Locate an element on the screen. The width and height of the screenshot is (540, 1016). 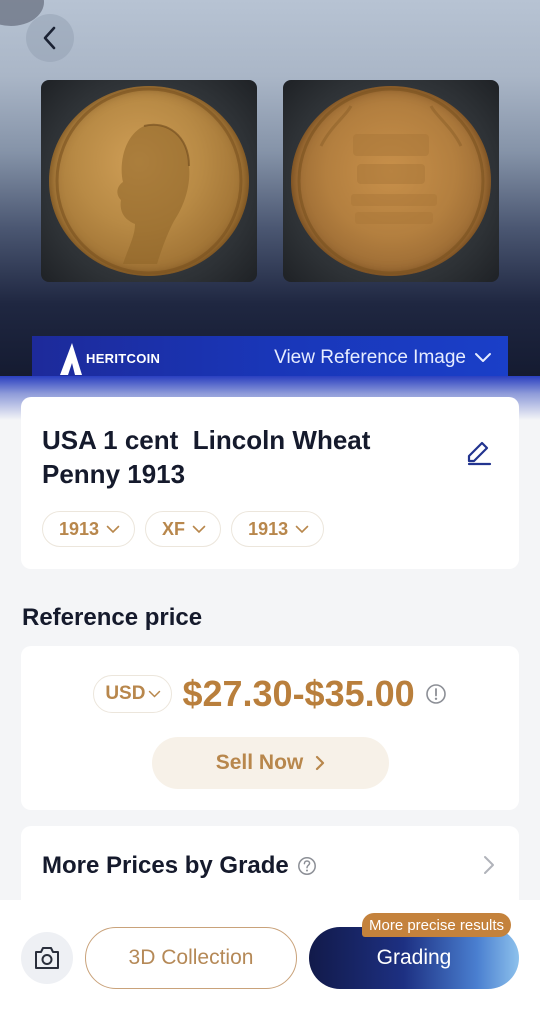
view-reference-image-toggle: View Reference Image is located at coordinates (383, 358).